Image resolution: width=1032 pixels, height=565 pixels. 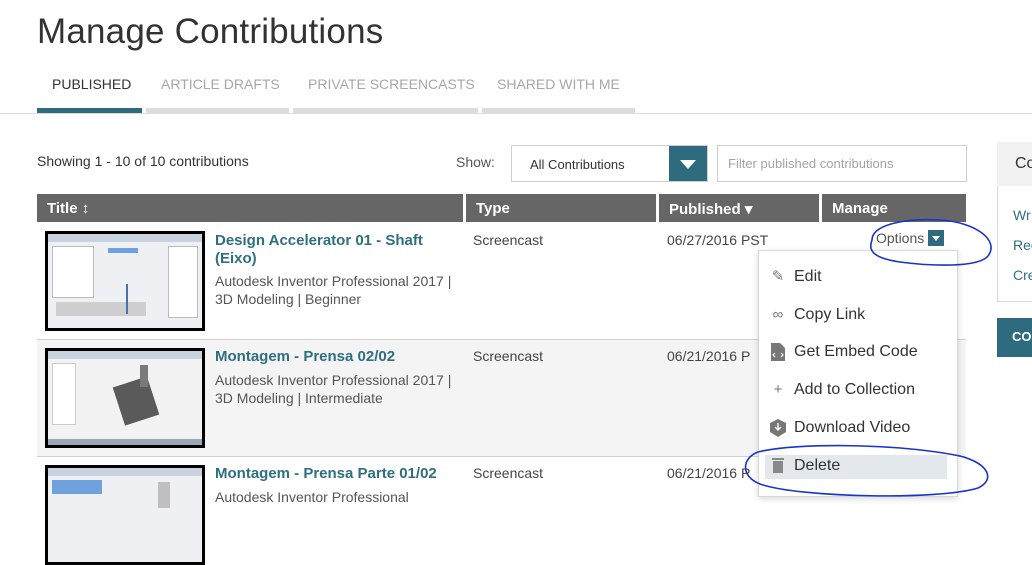 I want to click on side-link: Rec, so click(x=1022, y=245).